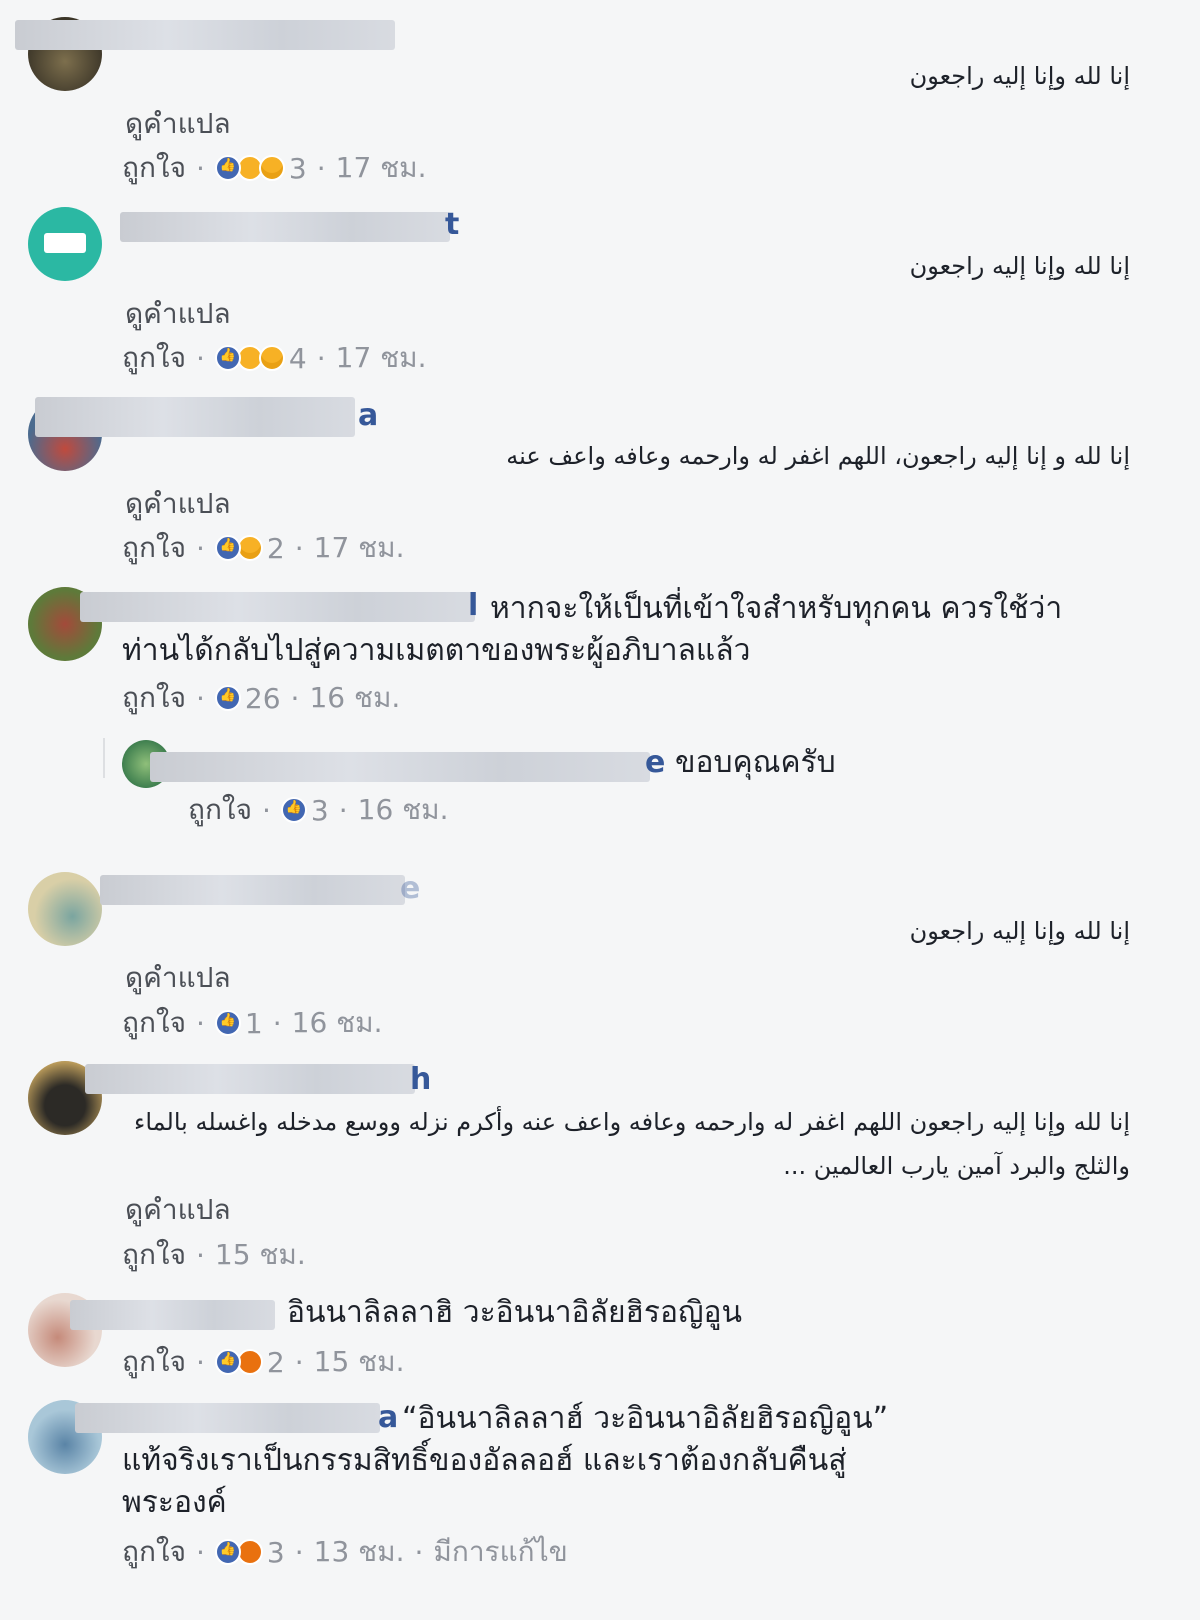 Image resolution: width=1200 pixels, height=1620 pixels. I want to click on reply-actions: ถูกใจ · 3 · 16 ชม., so click(318, 810).